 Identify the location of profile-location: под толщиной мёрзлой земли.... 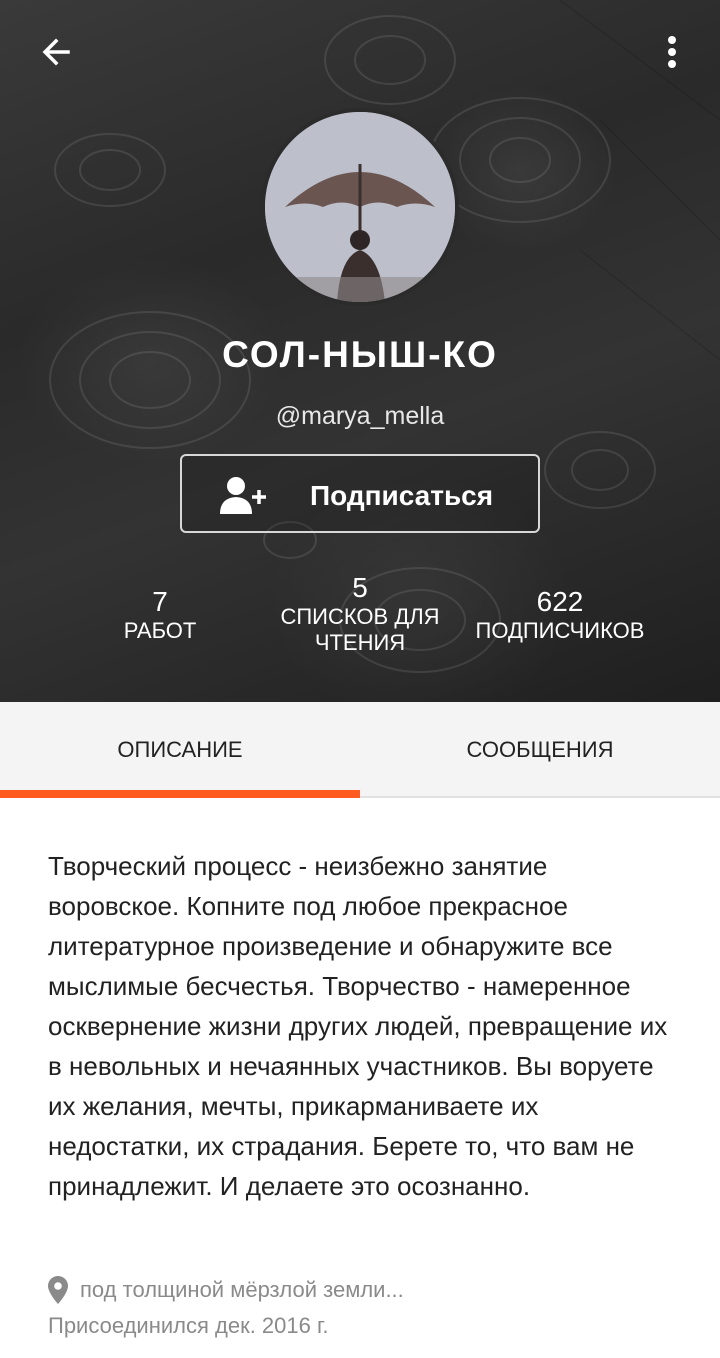
(226, 1290).